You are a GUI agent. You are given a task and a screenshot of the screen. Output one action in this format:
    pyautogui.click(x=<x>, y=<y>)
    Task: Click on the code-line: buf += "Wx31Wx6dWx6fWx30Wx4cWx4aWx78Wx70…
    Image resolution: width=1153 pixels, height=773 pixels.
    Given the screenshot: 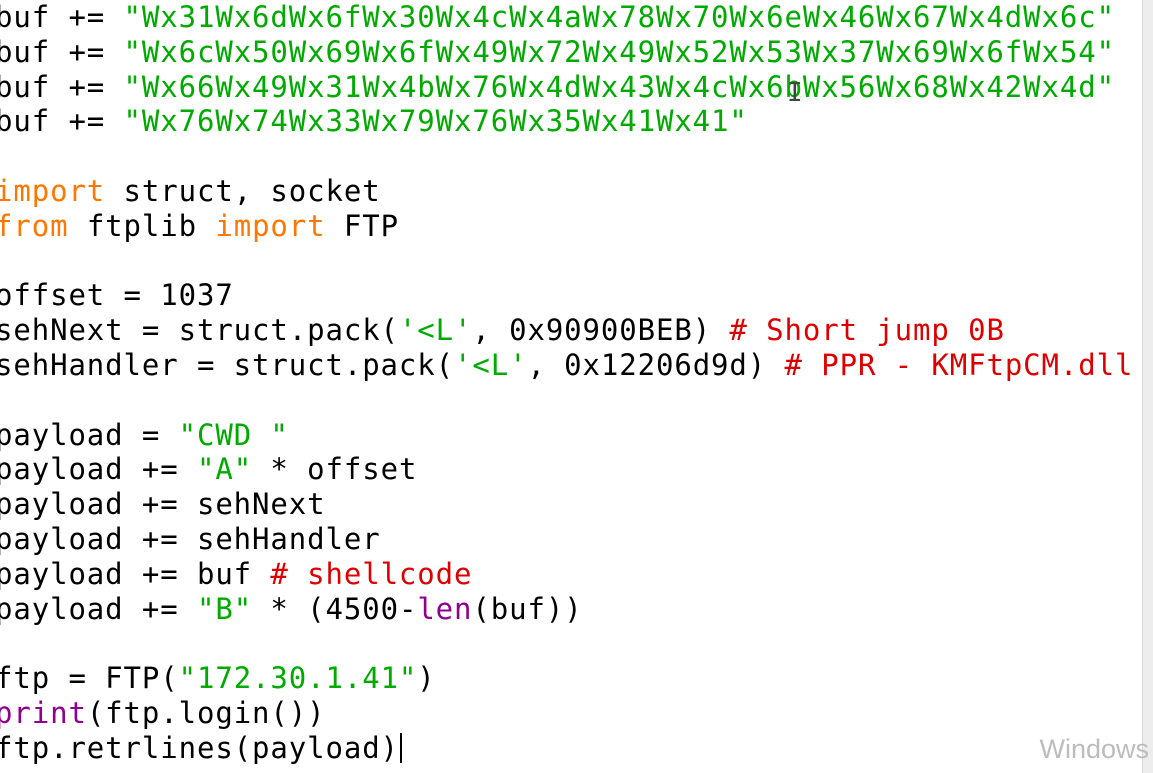 What is the action you would take?
    pyautogui.click(x=566, y=17)
    